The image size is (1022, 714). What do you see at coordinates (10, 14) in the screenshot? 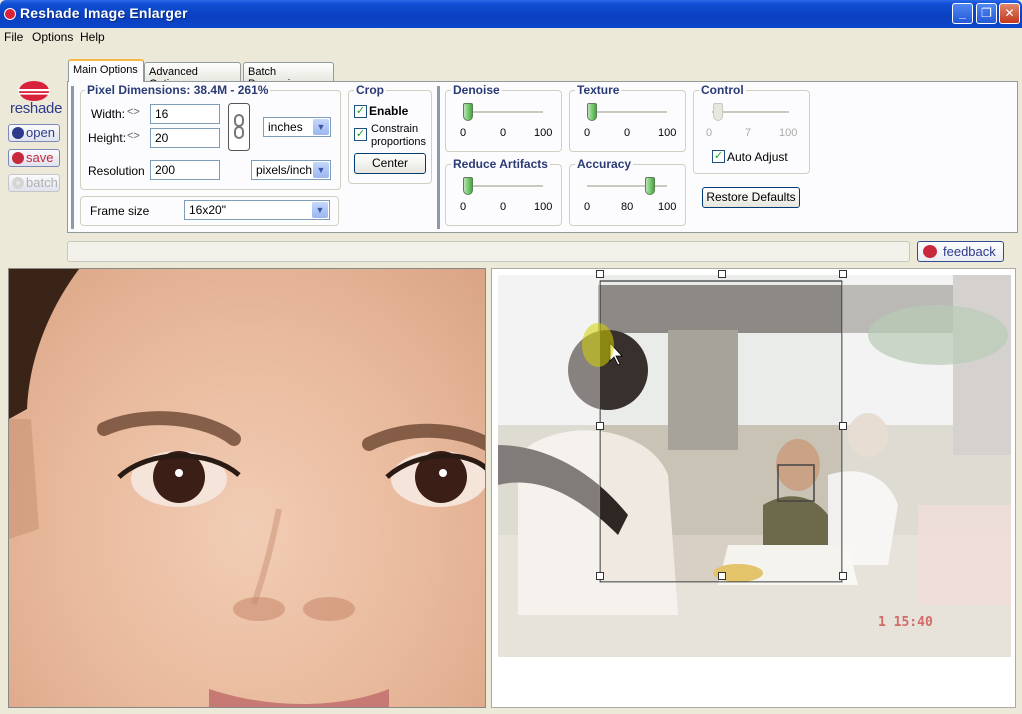
I see `app-icon` at bounding box center [10, 14].